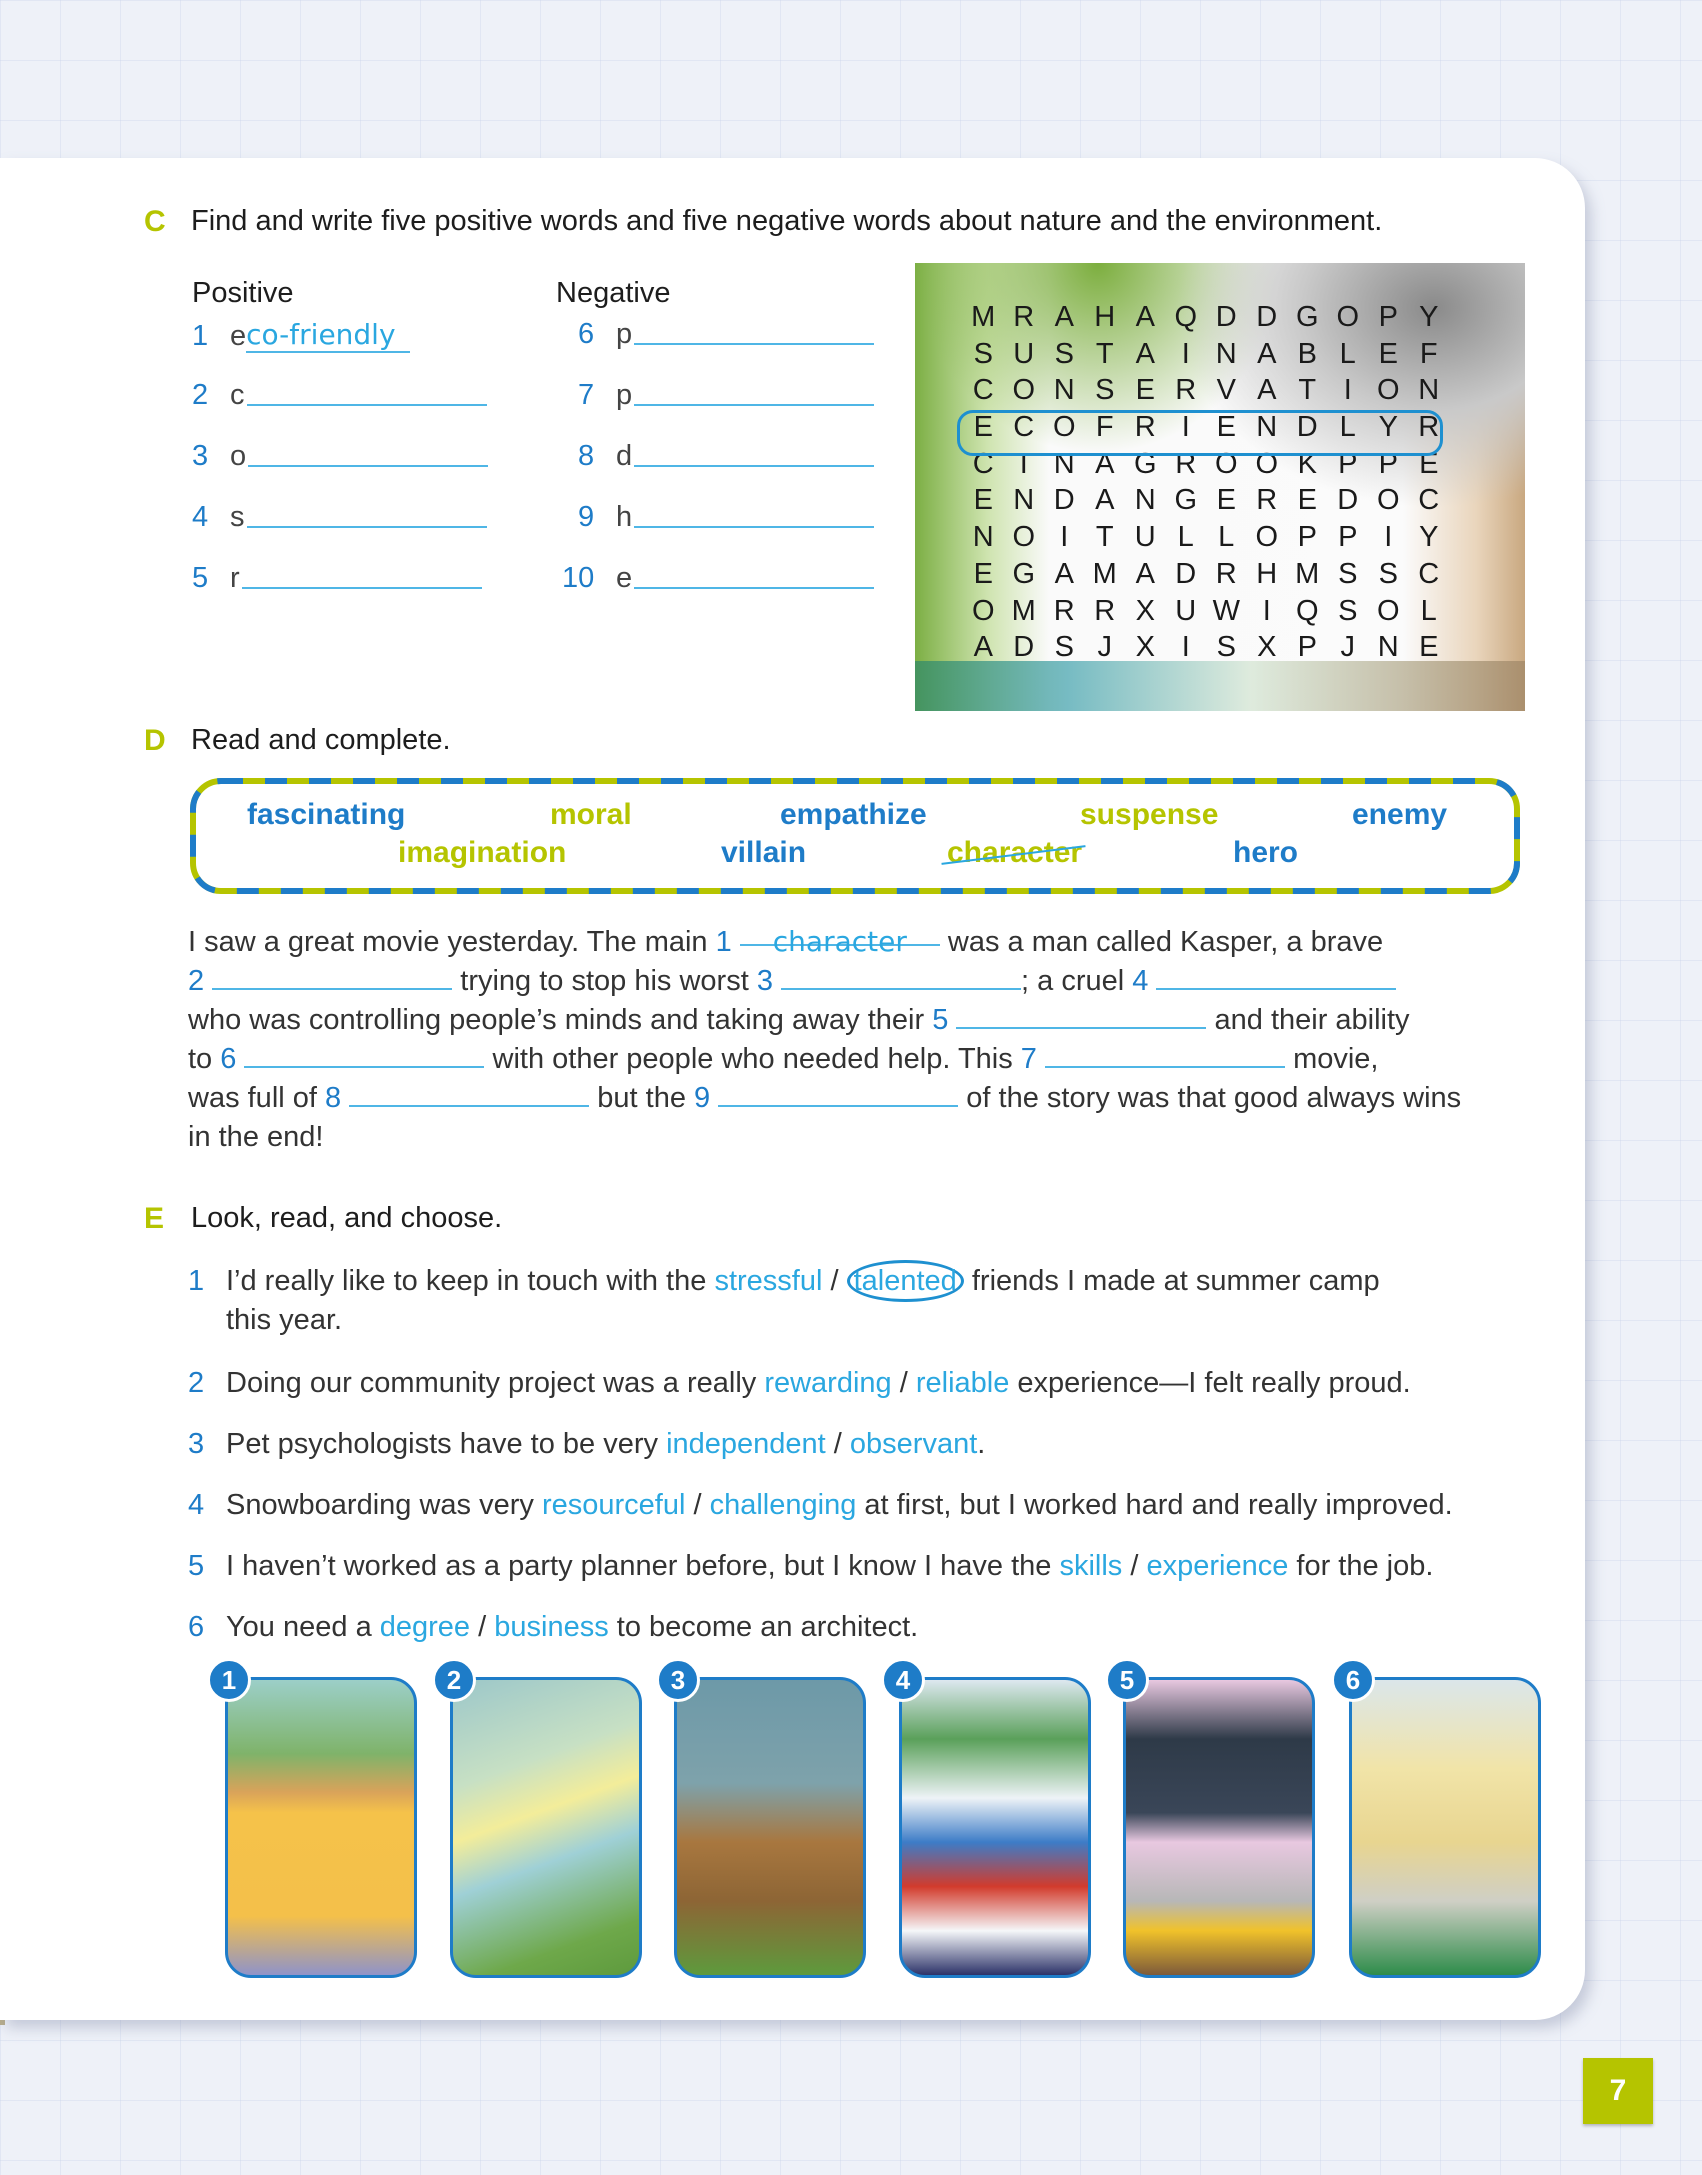 Image resolution: width=1702 pixels, height=2175 pixels. I want to click on option-1: rewarding, so click(827, 1383).